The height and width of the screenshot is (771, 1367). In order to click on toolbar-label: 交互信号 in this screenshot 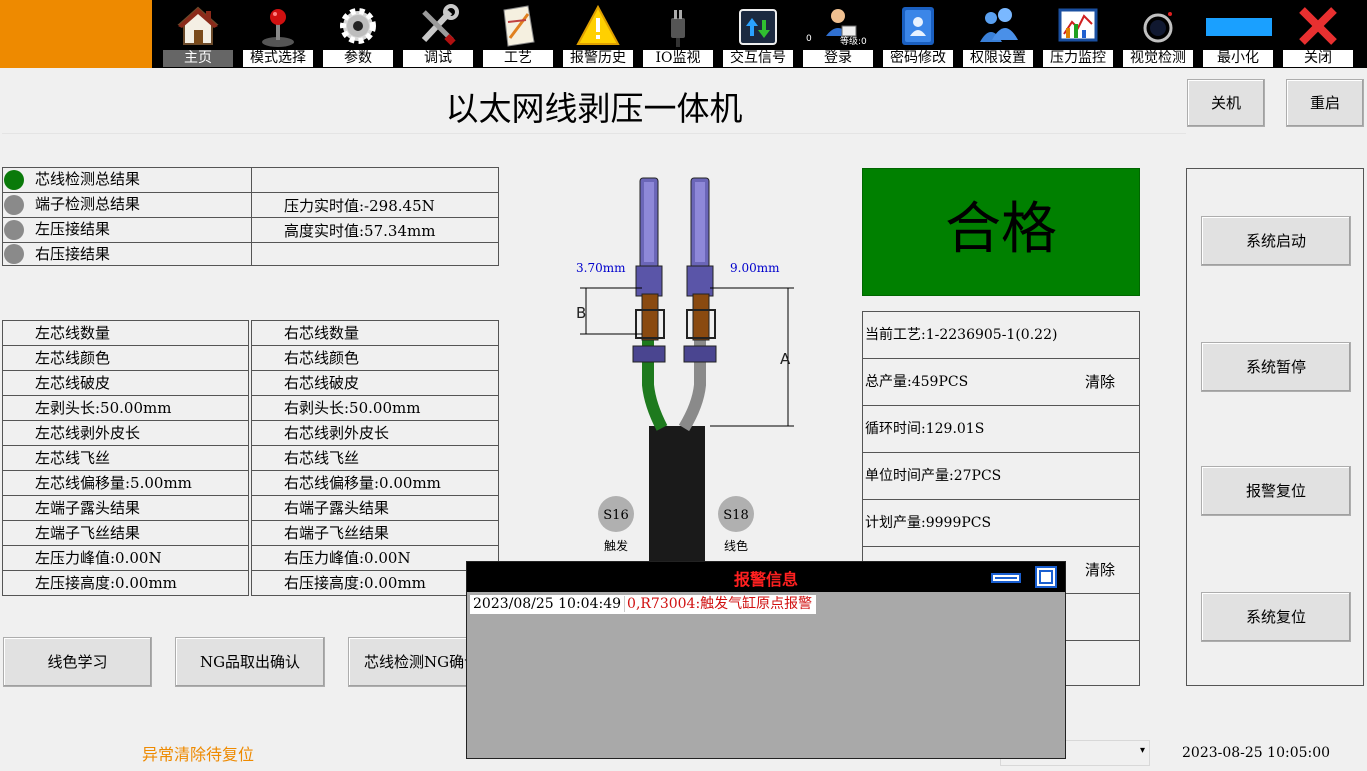, I will do `click(758, 58)`.